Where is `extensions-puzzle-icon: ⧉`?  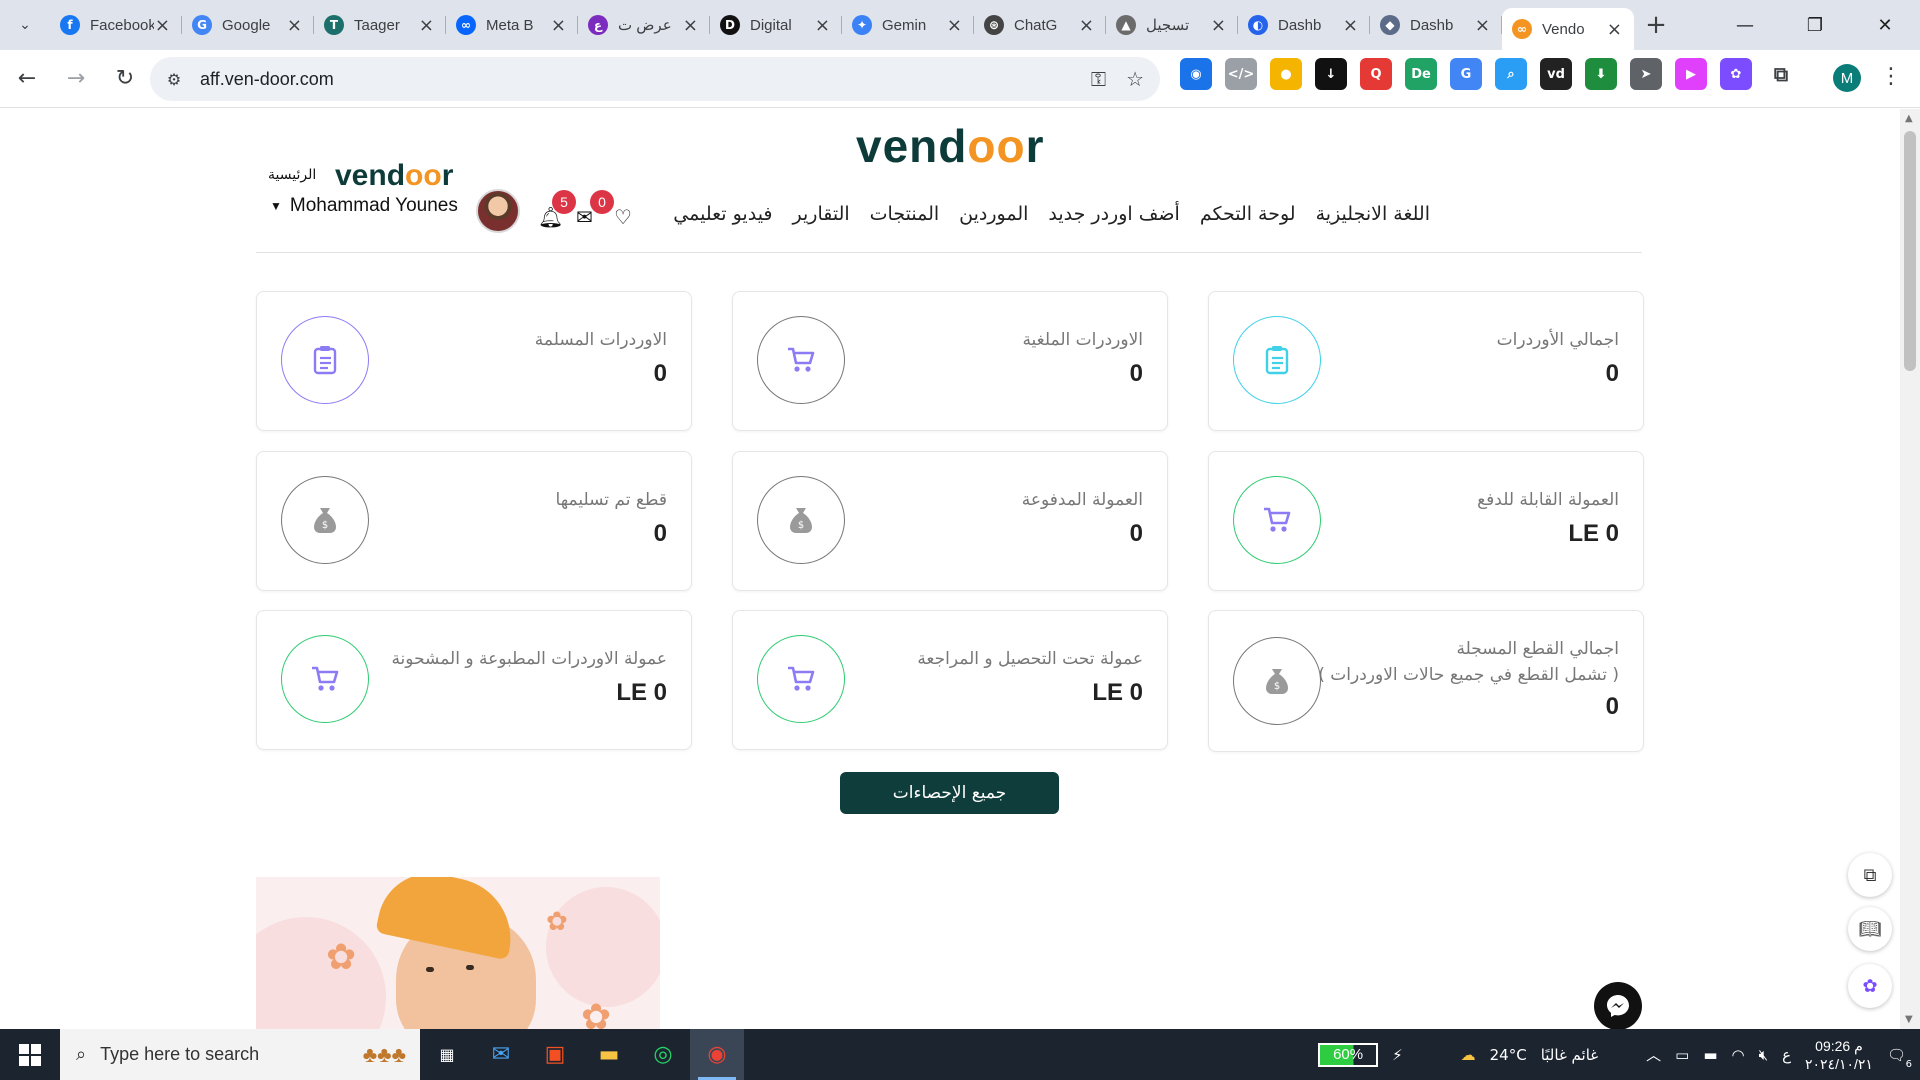
extensions-puzzle-icon: ⧉ is located at coordinates (1781, 74).